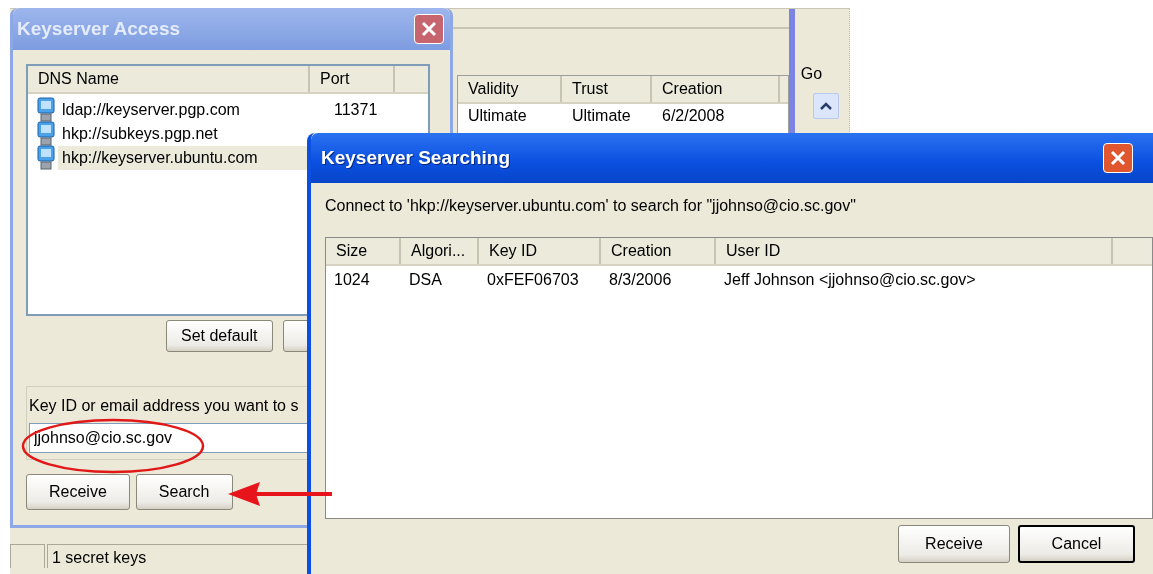 The width and height of the screenshot is (1153, 574). I want to click on table-cell-text: DSA, so click(425, 280).